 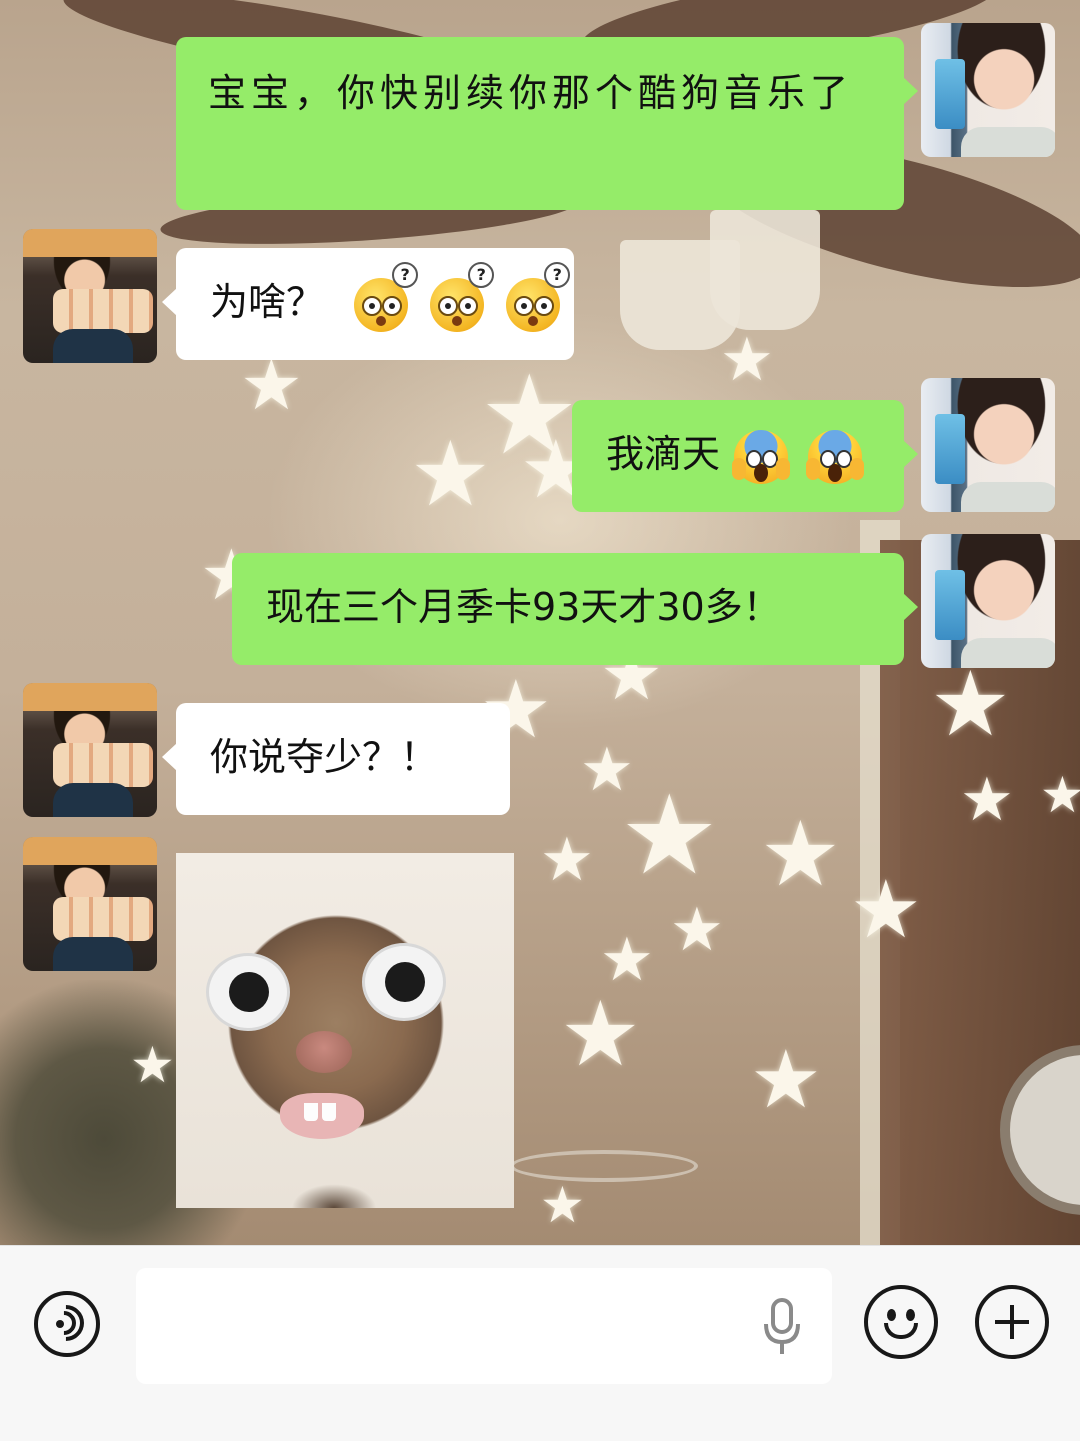 What do you see at coordinates (901, 1322) in the screenshot?
I see `emoji-icon` at bounding box center [901, 1322].